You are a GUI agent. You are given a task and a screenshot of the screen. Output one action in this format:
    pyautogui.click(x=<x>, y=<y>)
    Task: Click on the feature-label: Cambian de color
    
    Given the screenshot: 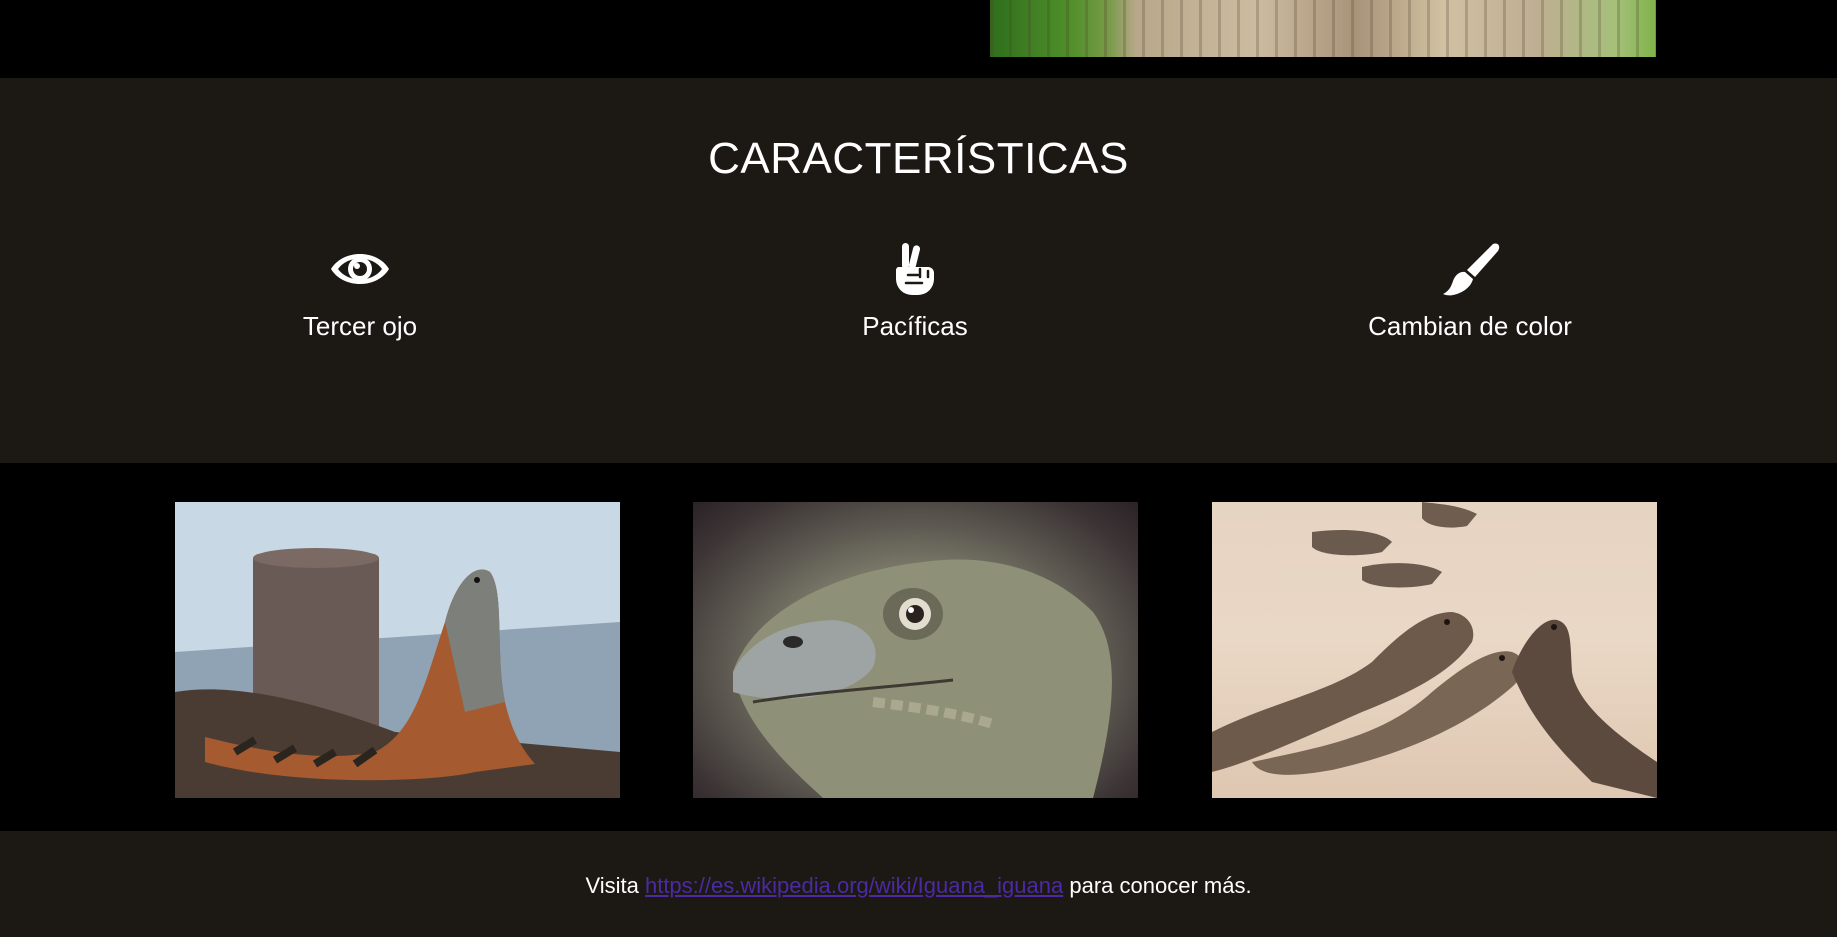 What is the action you would take?
    pyautogui.click(x=1470, y=326)
    